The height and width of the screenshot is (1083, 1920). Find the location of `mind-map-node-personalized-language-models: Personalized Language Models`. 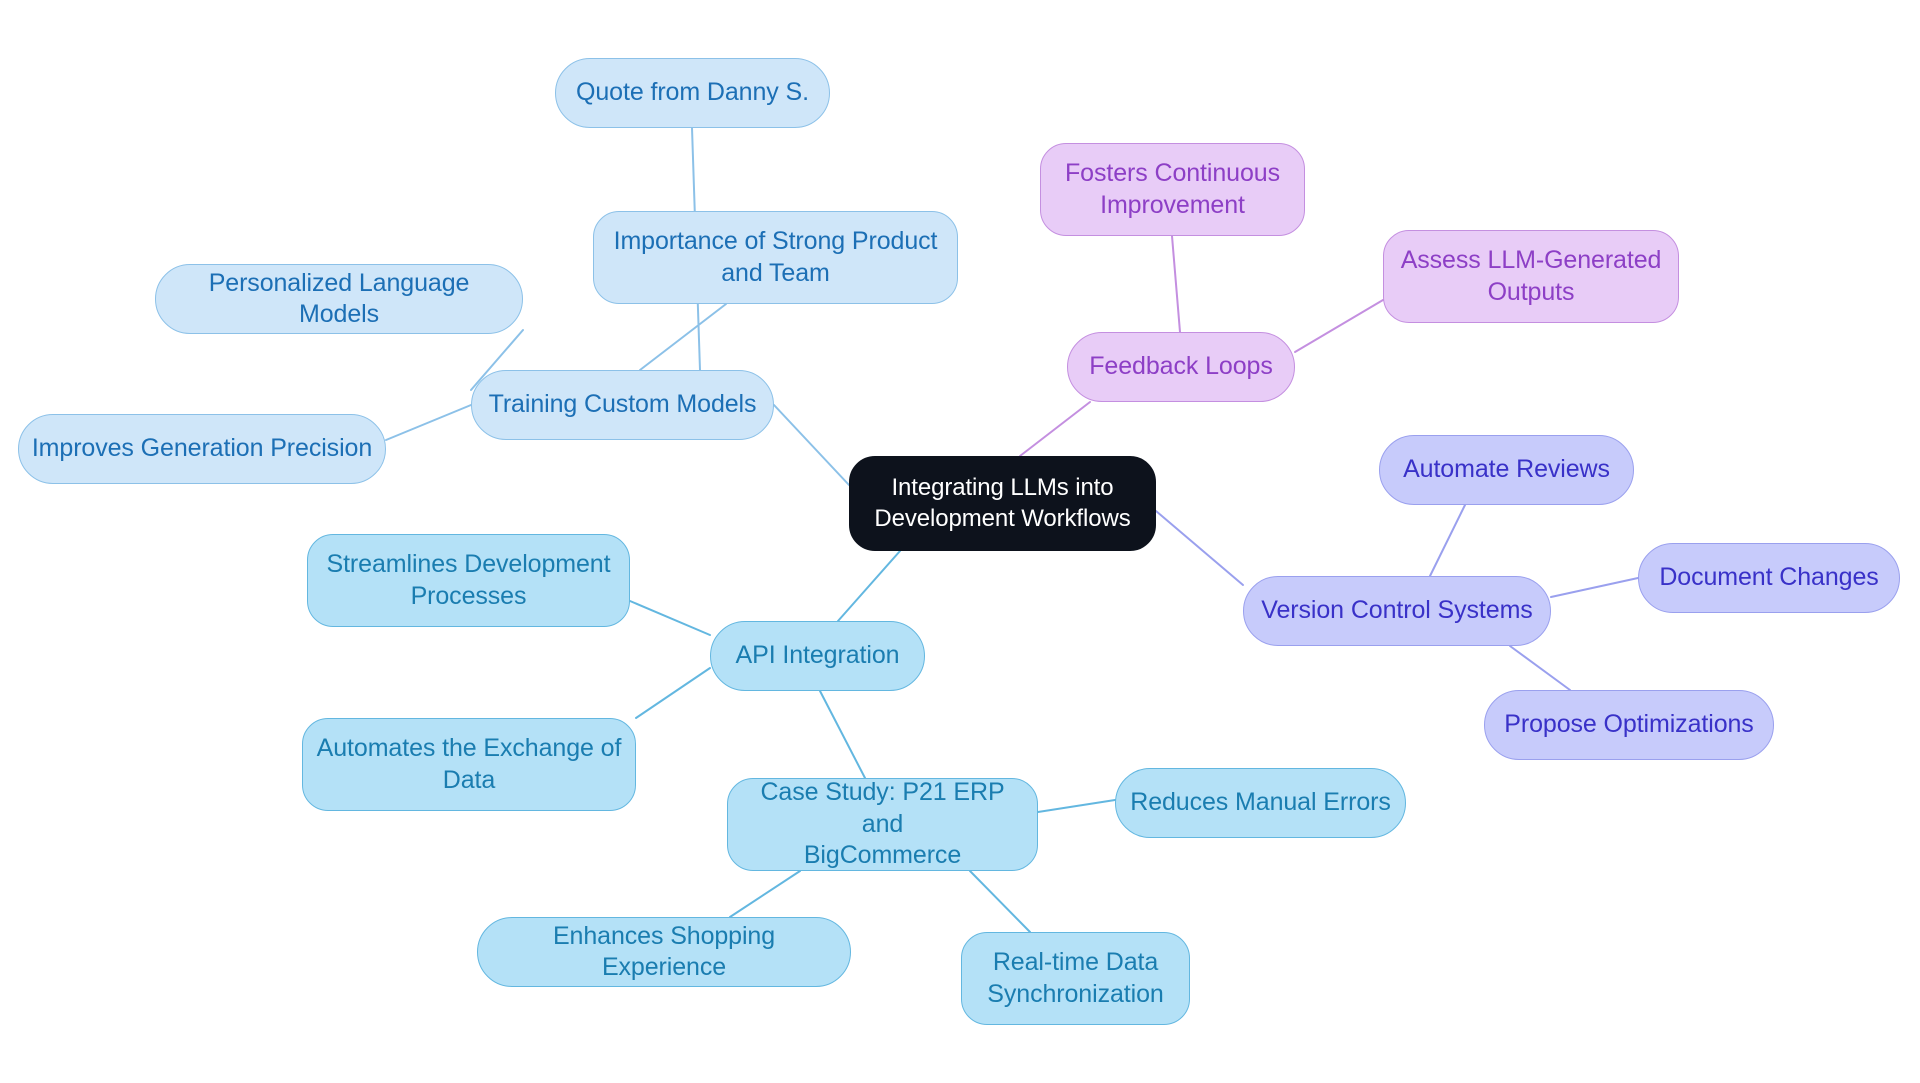

mind-map-node-personalized-language-models: Personalized Language Models is located at coordinates (339, 299).